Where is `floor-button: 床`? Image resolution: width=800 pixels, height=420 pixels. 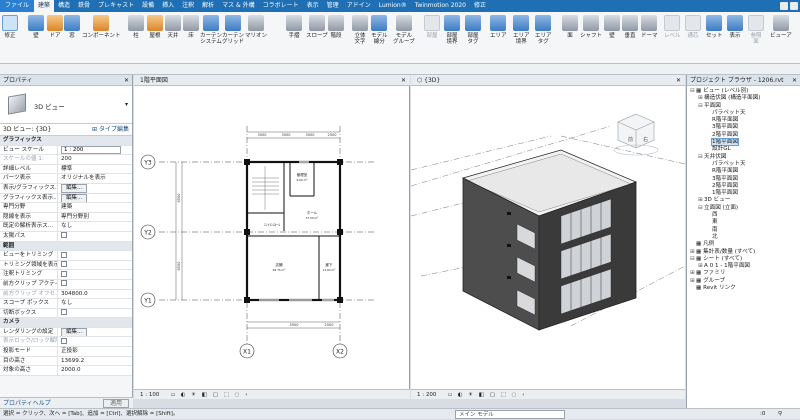
floor-button: 床 is located at coordinates (191, 27).